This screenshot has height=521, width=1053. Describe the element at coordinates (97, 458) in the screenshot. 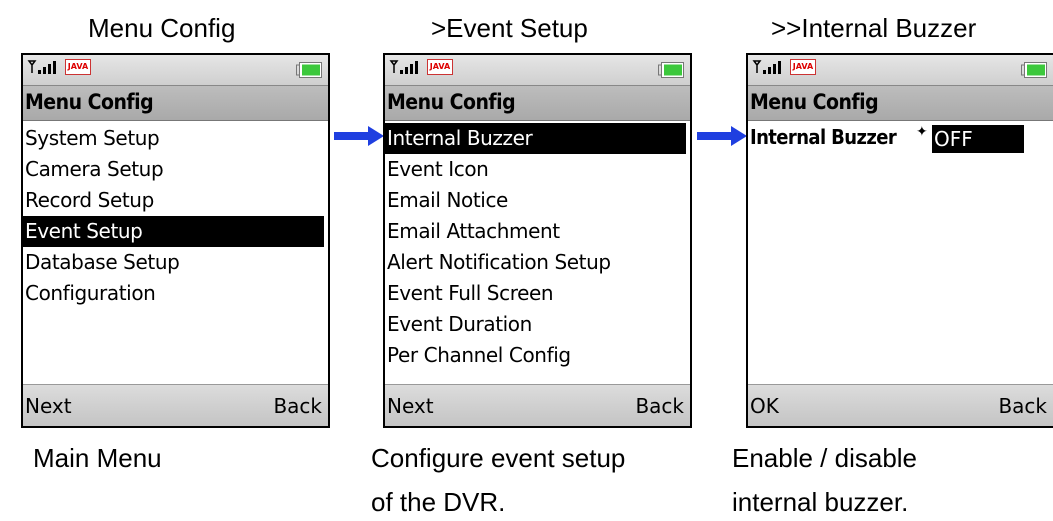

I see `screen-1-description: Main Menu` at that location.